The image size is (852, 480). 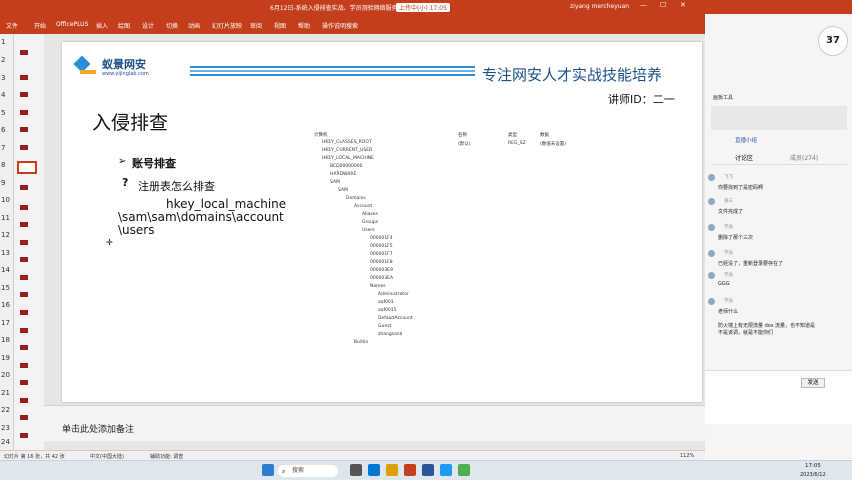 I want to click on bullet-account-check: 账号排查, so click(x=154, y=163).